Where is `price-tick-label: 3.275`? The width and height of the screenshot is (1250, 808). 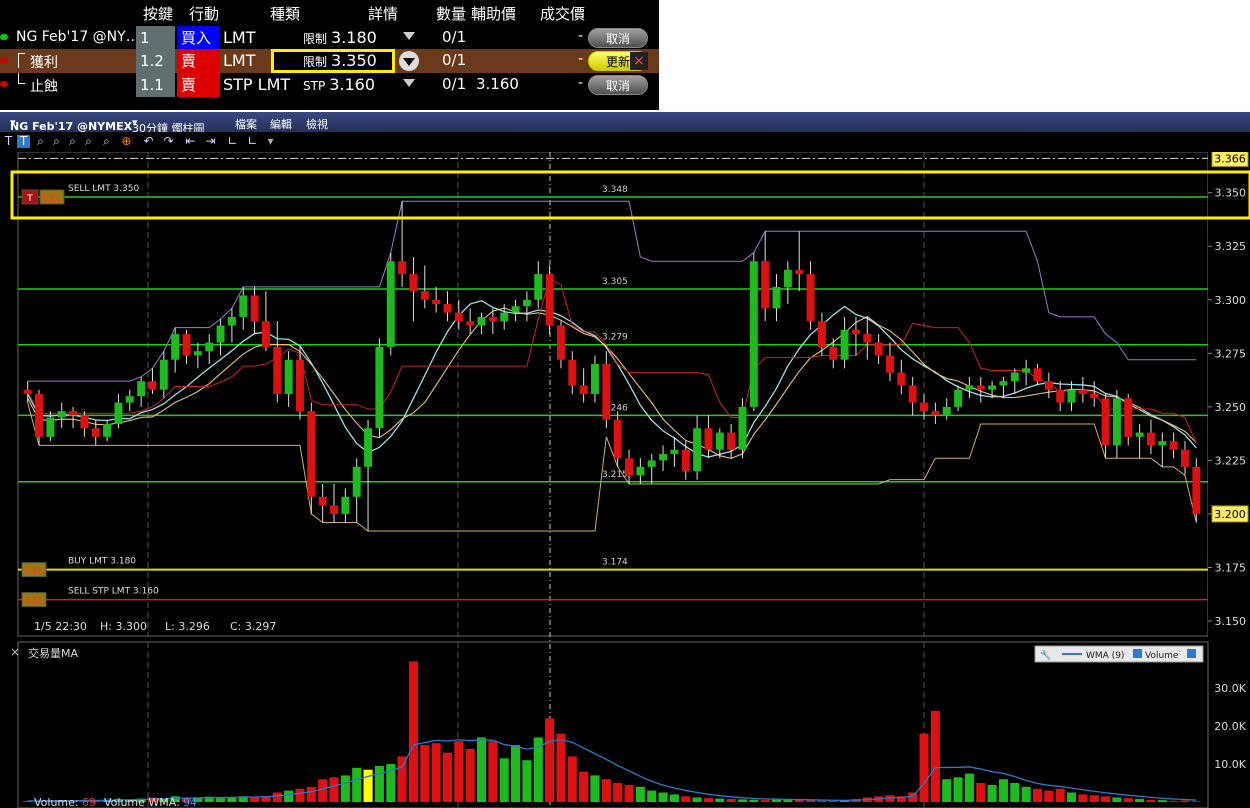
price-tick-label: 3.275 is located at coordinates (1231, 353).